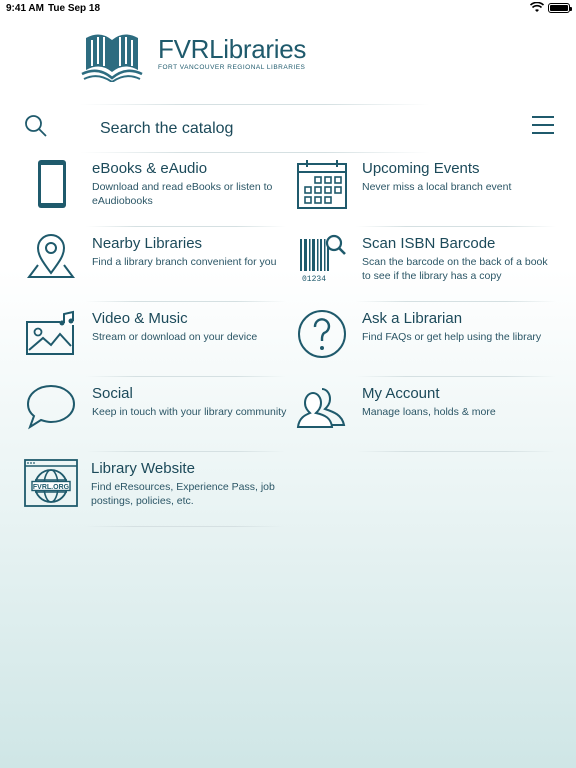 This screenshot has width=576, height=768. What do you see at coordinates (112, 58) in the screenshot?
I see `open-book-logo-icon` at bounding box center [112, 58].